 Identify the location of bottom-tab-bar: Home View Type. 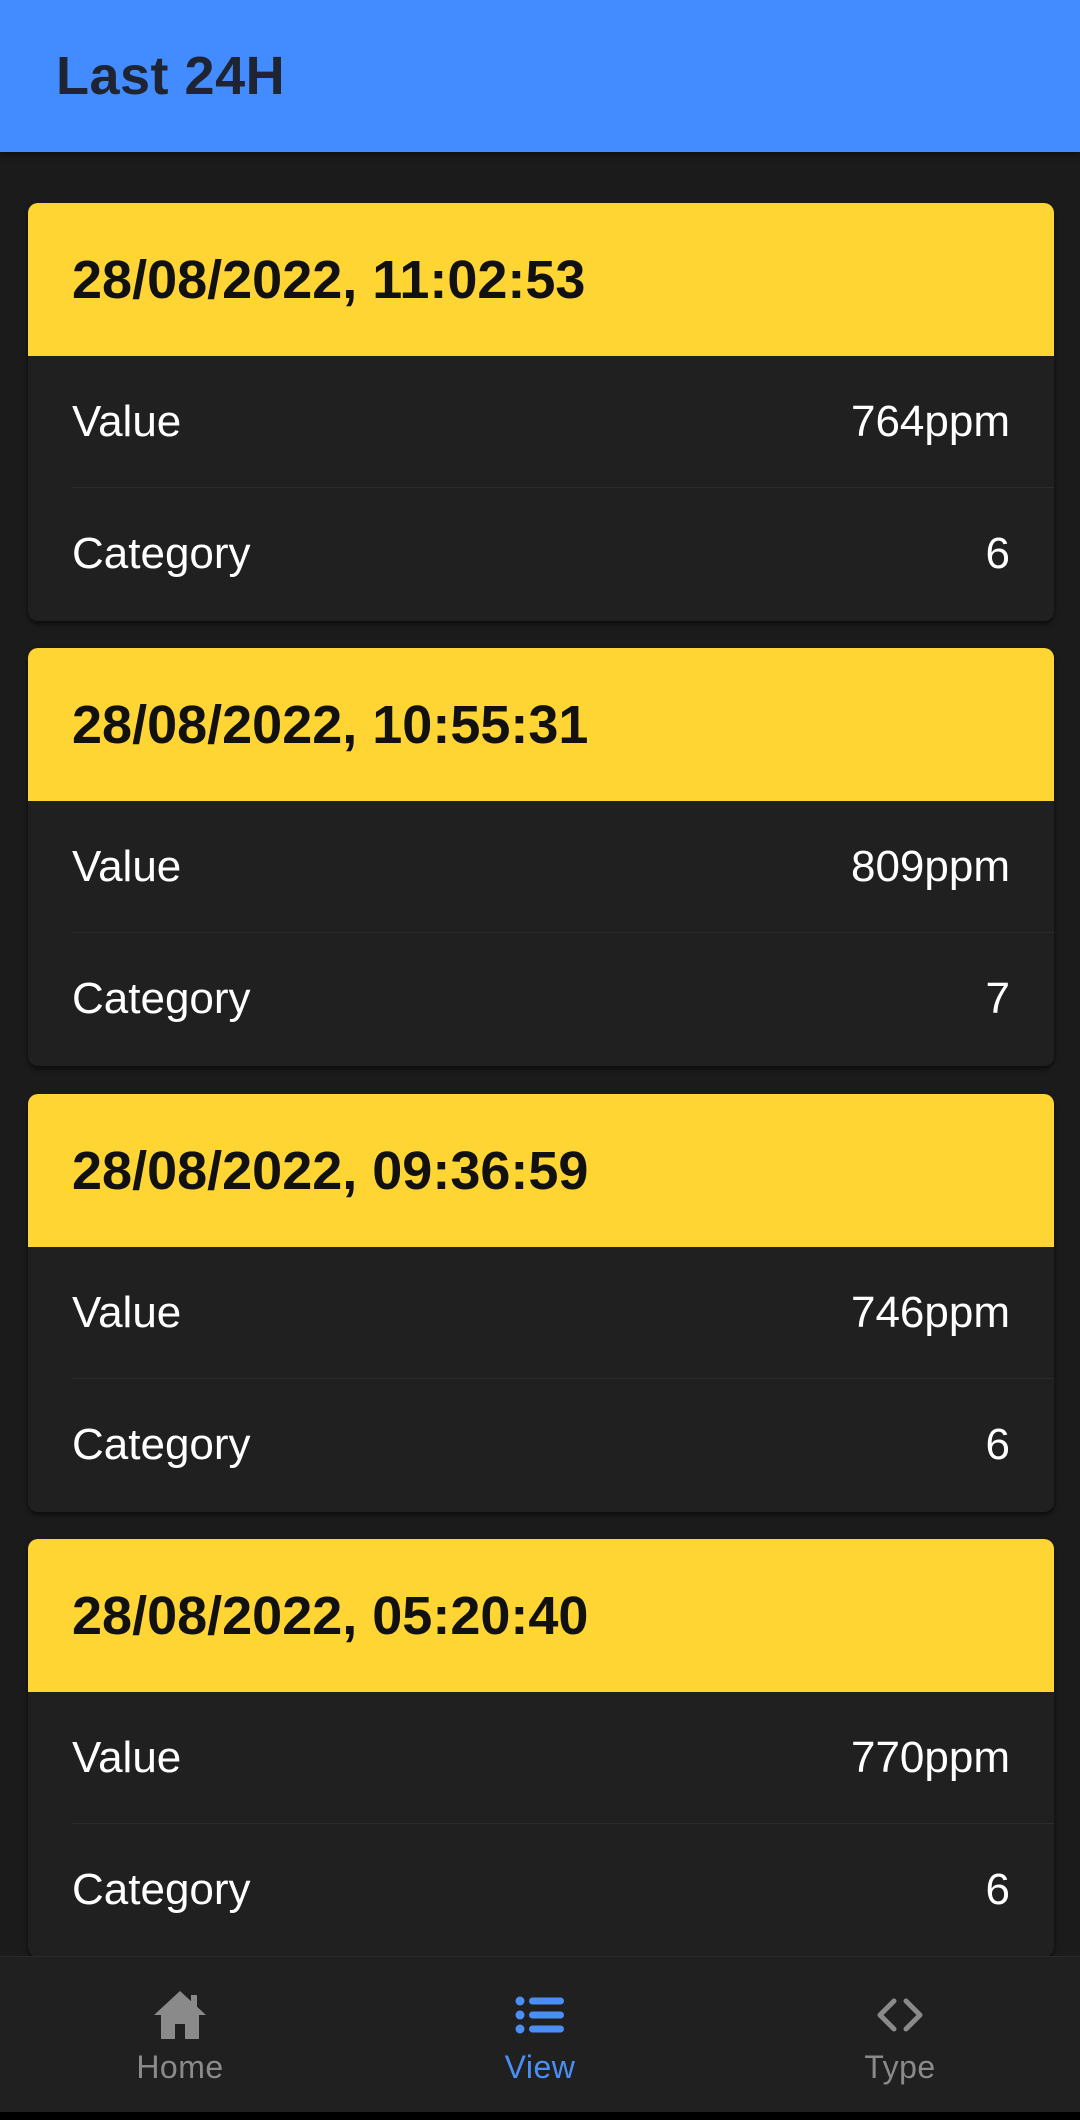
(540, 2034).